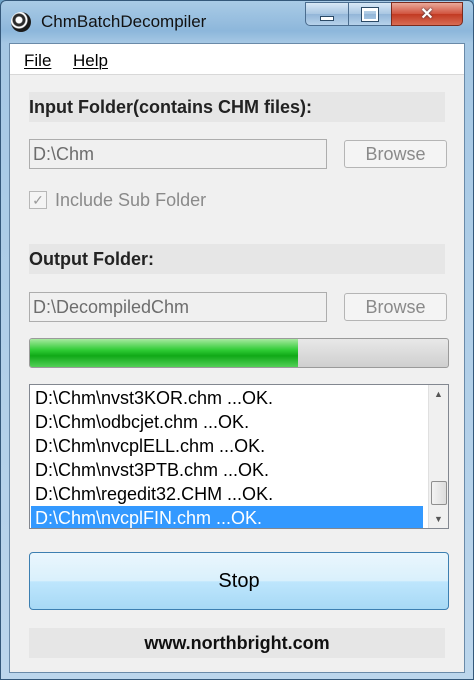  What do you see at coordinates (438, 456) in the screenshot?
I see `log-scrollbar: ▲ ▼` at bounding box center [438, 456].